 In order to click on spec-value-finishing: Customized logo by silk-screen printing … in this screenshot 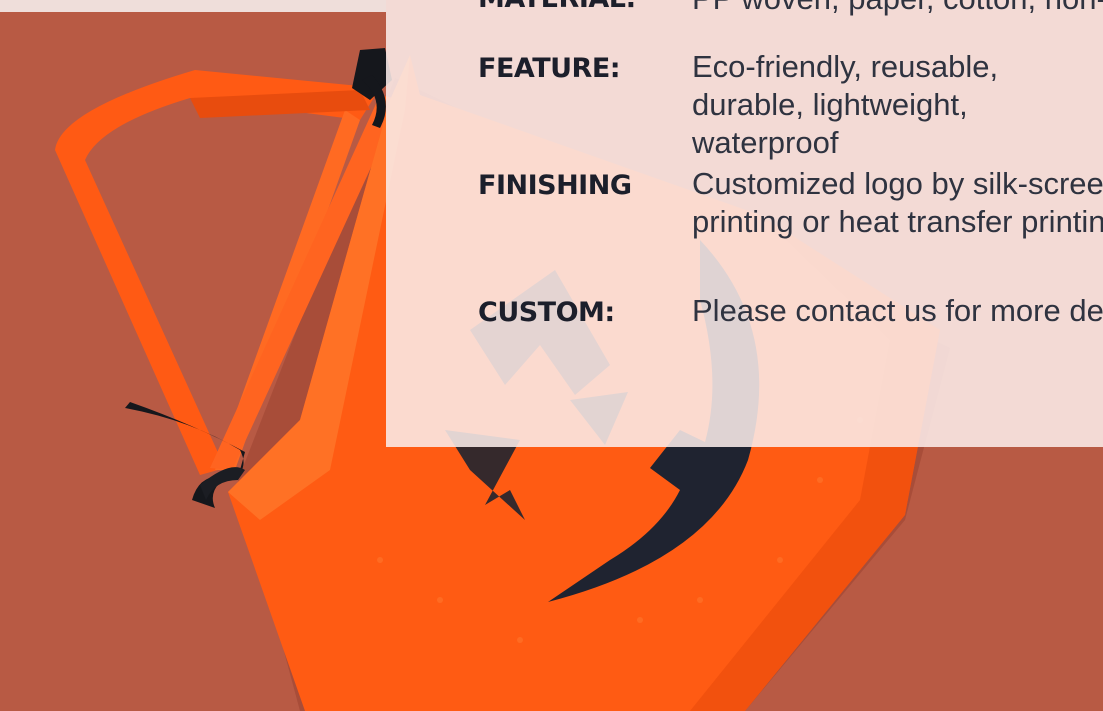, I will do `click(897, 202)`.